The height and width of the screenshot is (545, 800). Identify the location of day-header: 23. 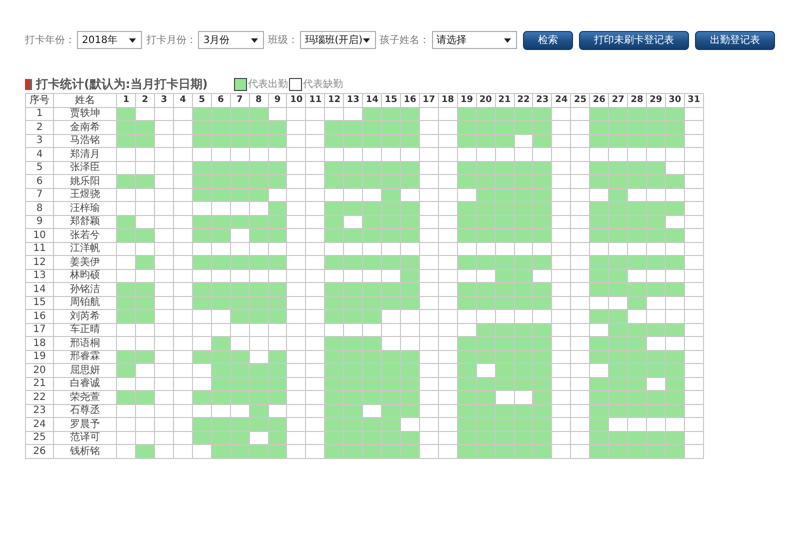
(542, 100).